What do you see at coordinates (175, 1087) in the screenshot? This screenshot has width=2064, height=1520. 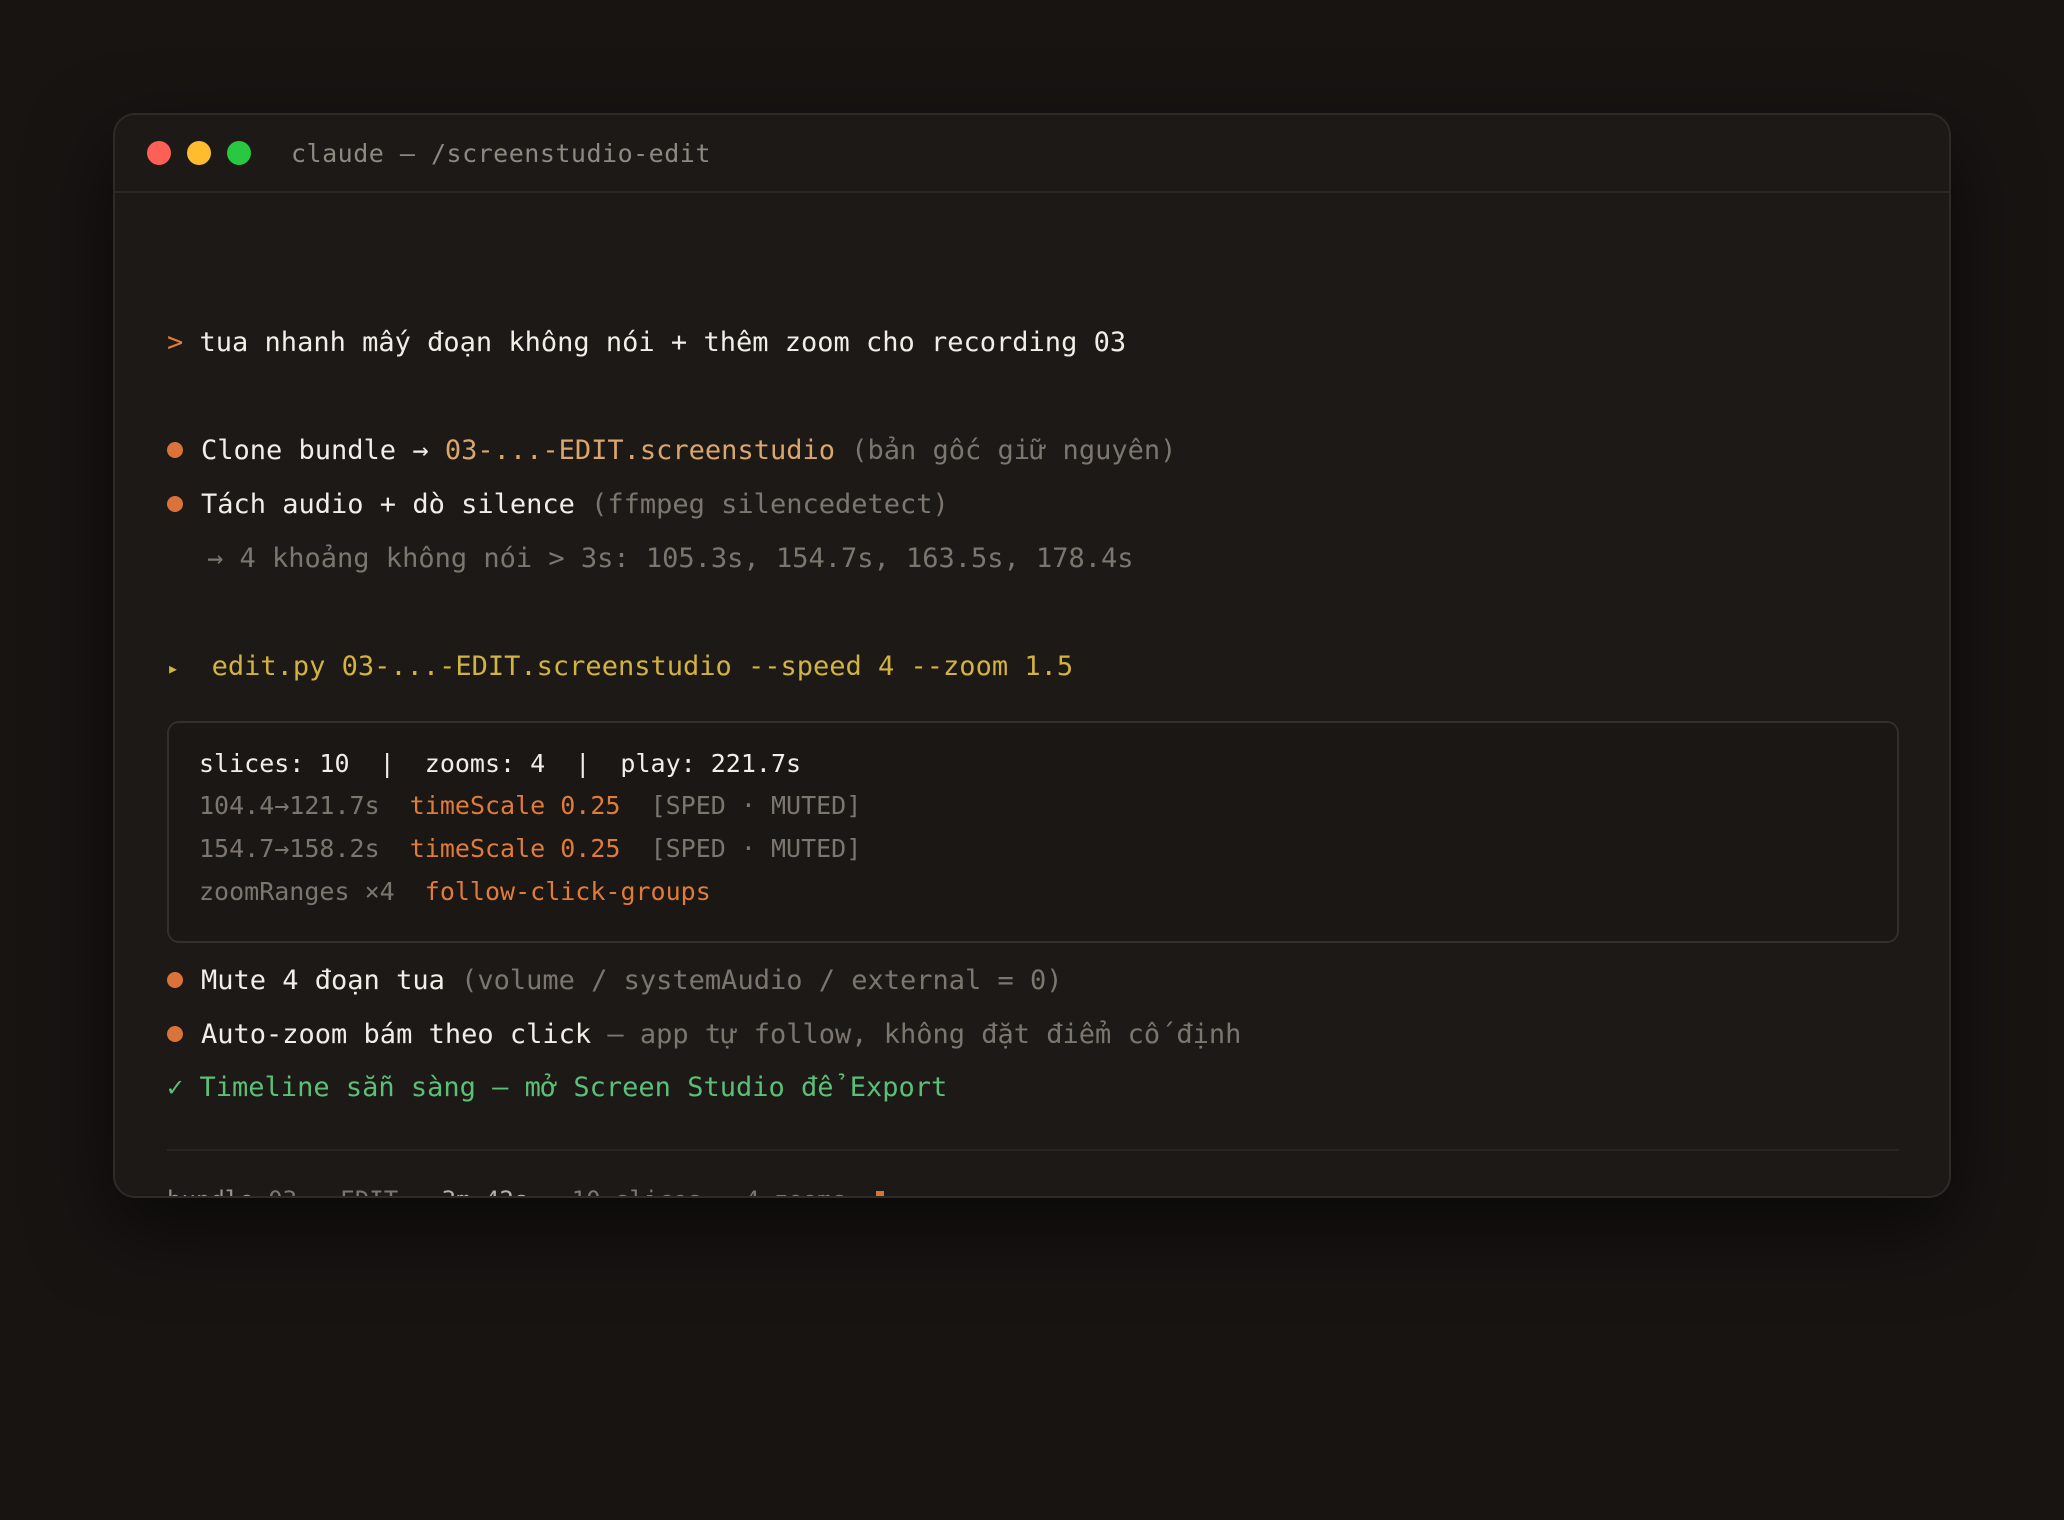 I see `check-icon: ✓` at bounding box center [175, 1087].